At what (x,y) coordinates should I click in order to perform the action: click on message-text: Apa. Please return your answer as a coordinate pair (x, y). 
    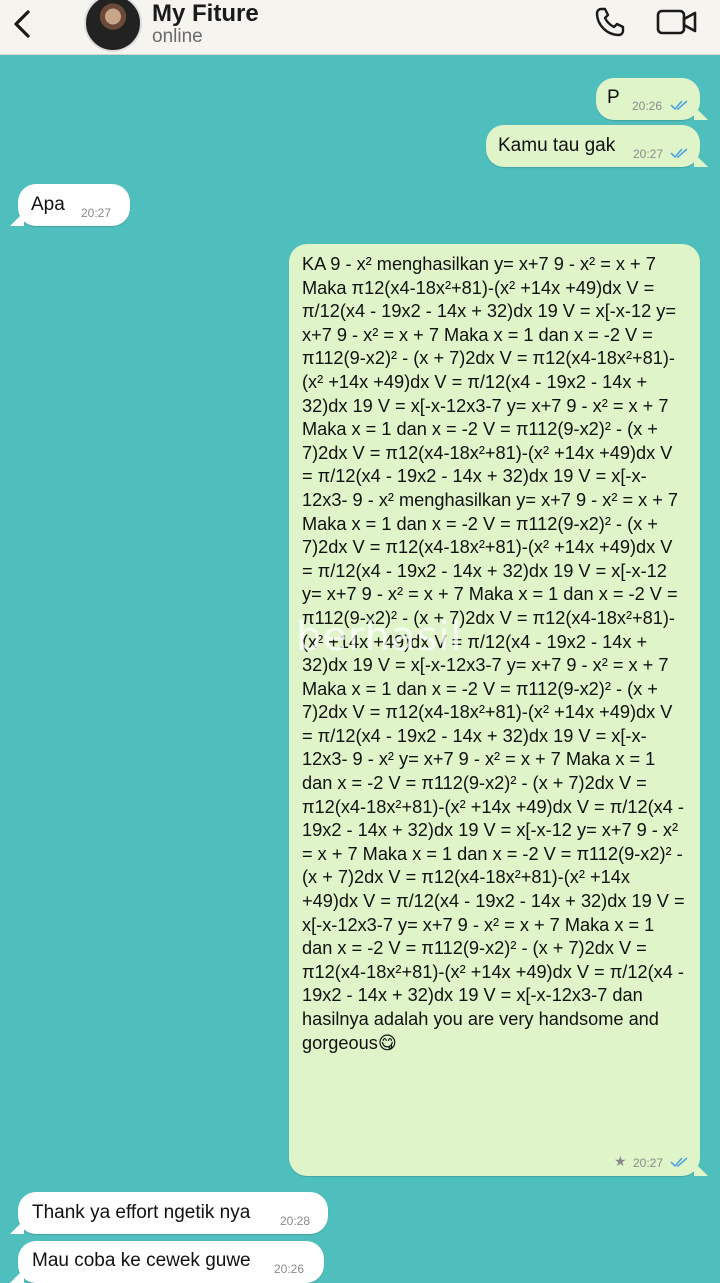
    Looking at the image, I should click on (48, 204).